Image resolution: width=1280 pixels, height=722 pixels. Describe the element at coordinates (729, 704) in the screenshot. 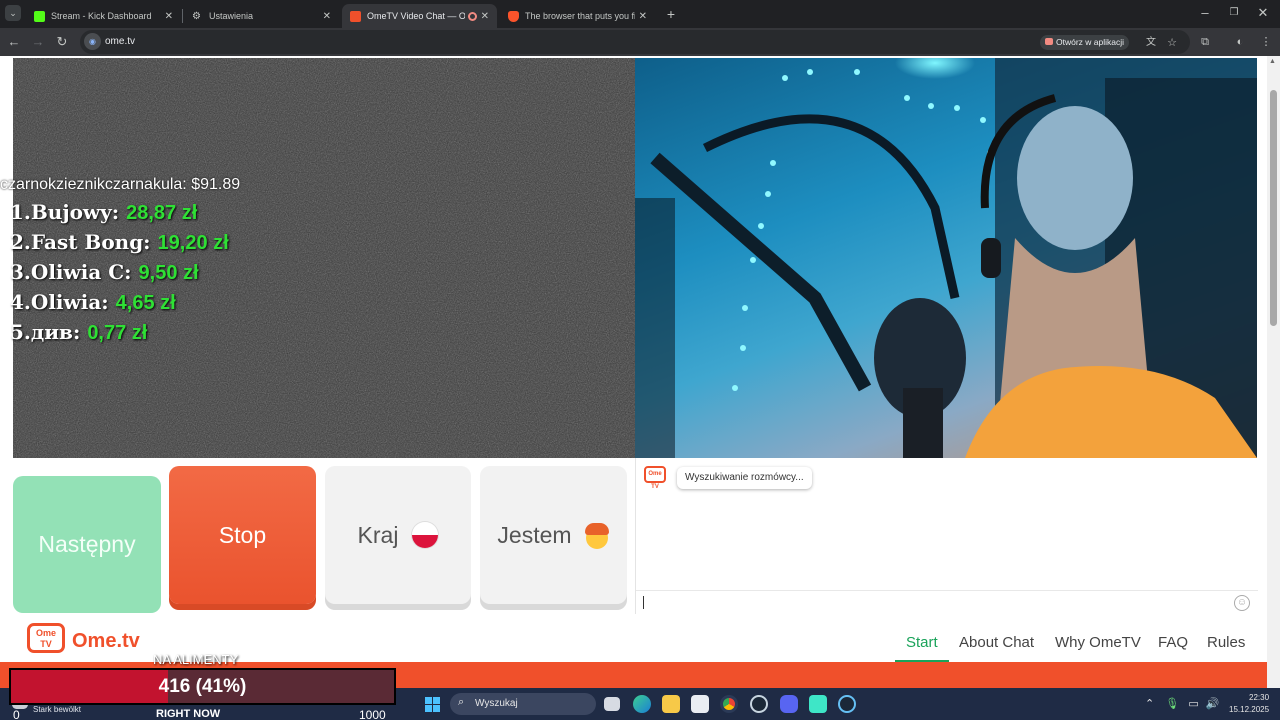

I see `chrome-icon` at that location.